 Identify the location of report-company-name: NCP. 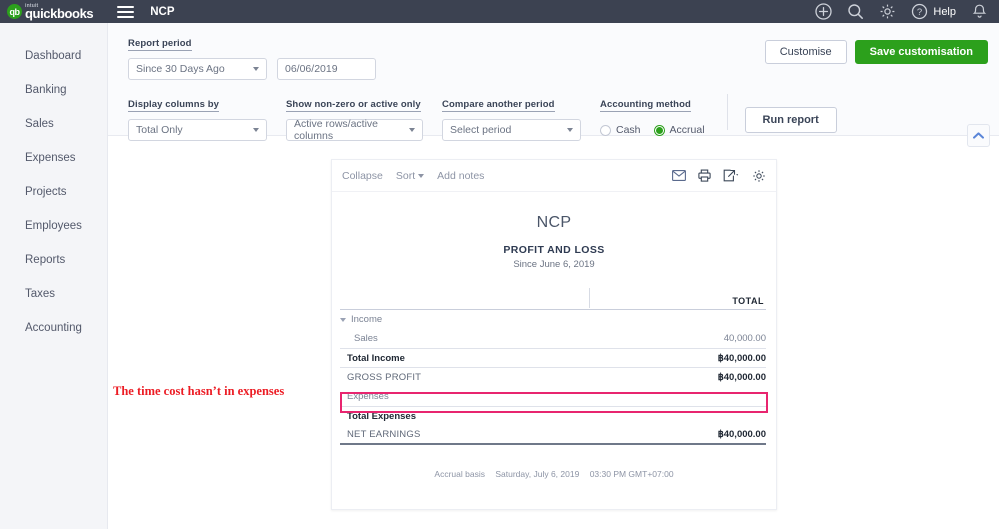
(554, 222).